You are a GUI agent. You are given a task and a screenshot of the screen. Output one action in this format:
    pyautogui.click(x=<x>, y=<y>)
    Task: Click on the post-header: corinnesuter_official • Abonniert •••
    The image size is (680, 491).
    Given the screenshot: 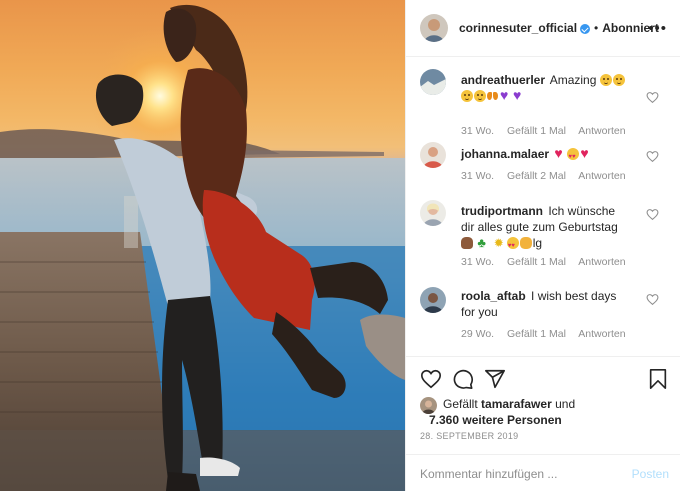 What is the action you would take?
    pyautogui.click(x=543, y=28)
    